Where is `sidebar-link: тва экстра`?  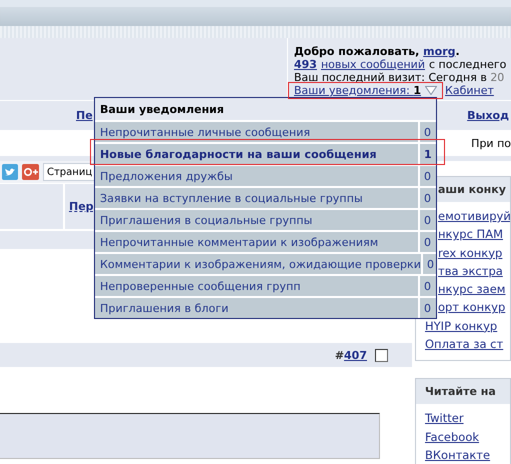
sidebar-link: тва экстра is located at coordinates (470, 271).